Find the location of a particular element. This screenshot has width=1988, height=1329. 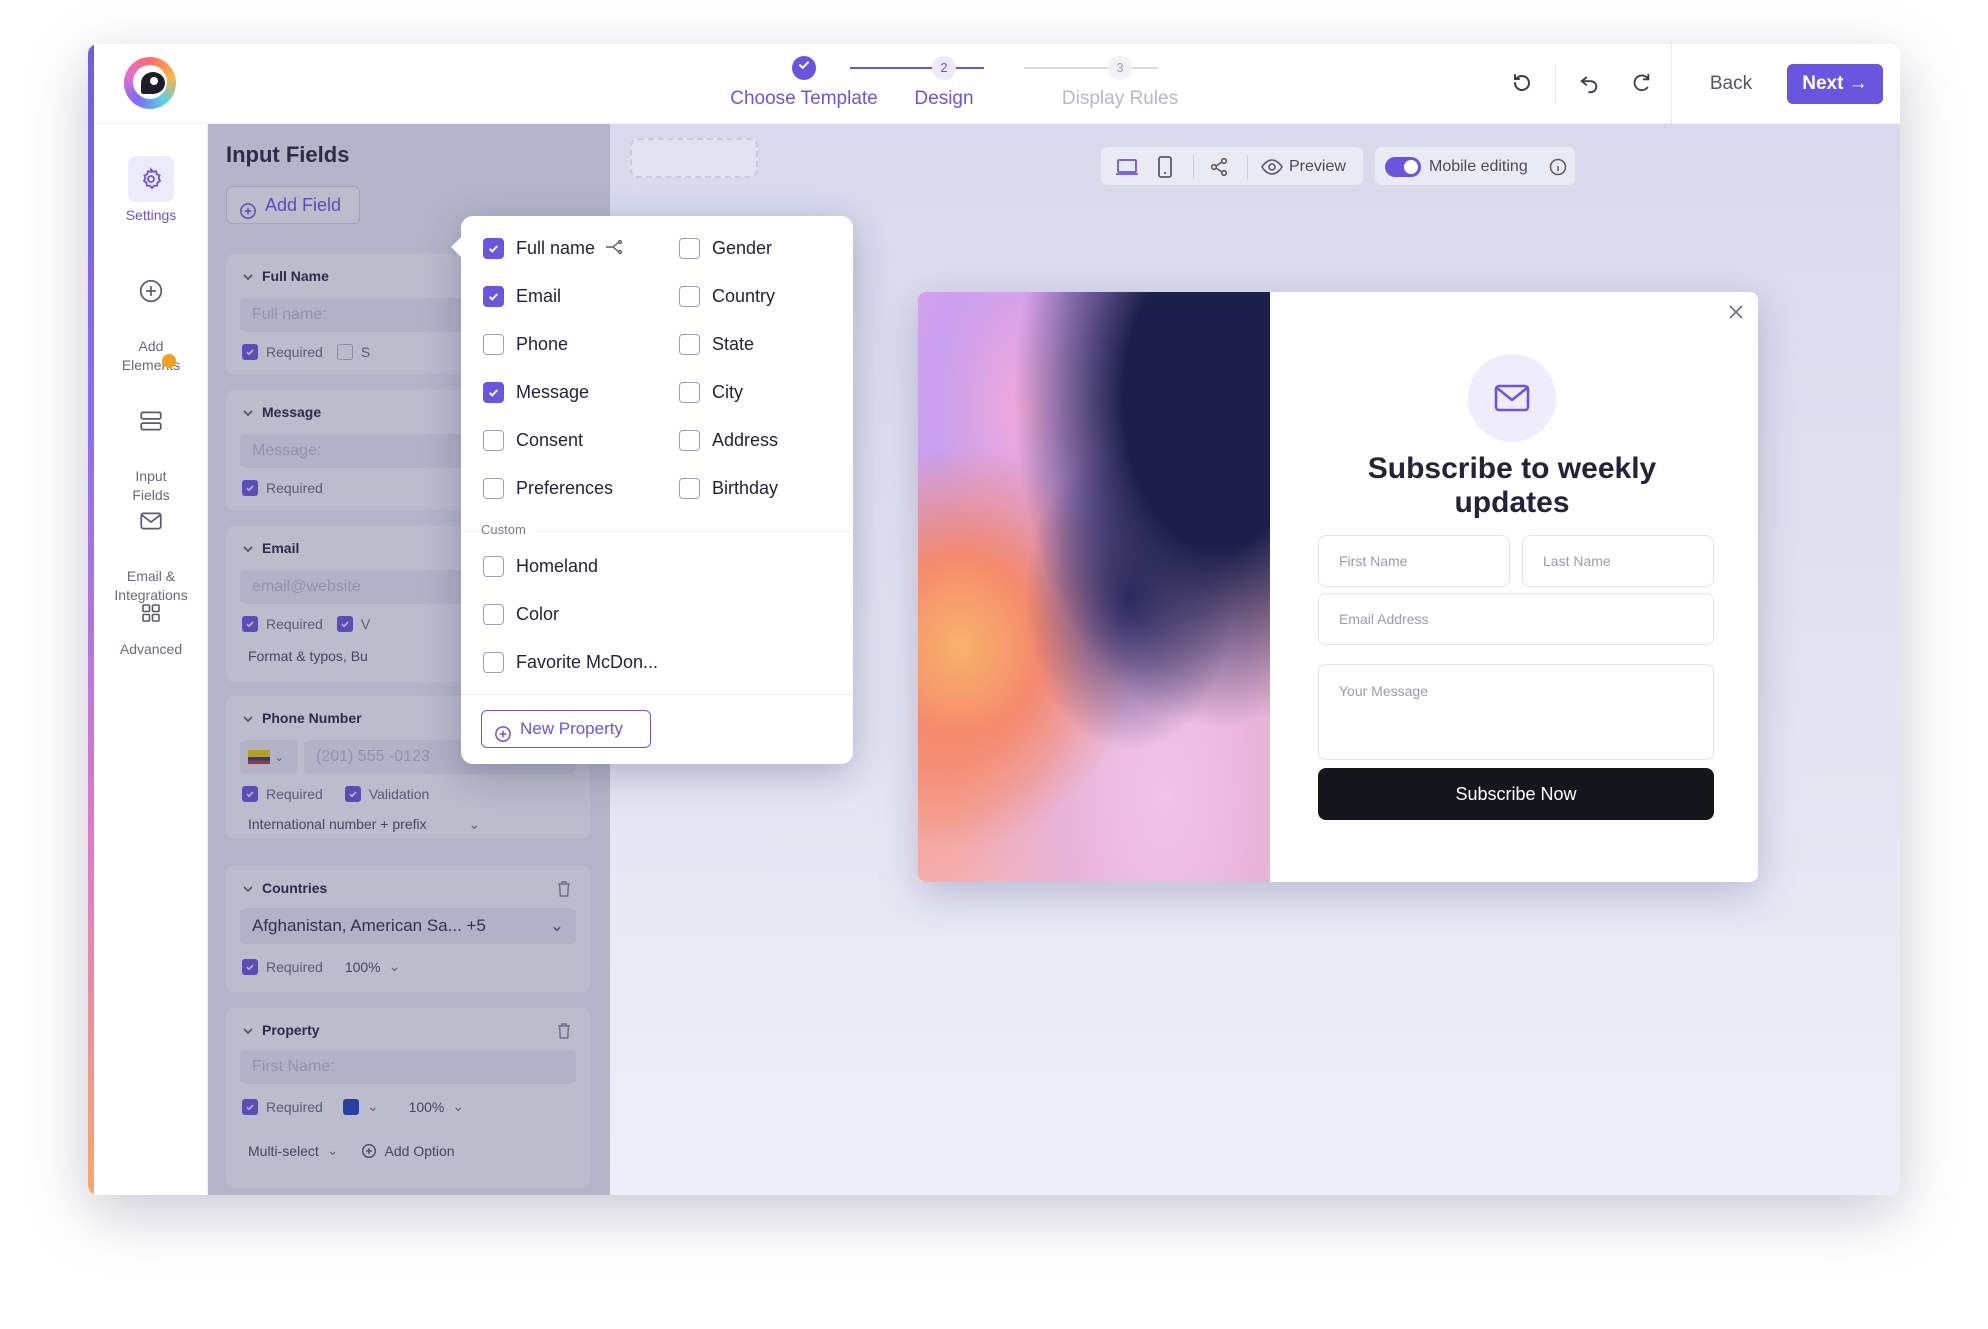

app-logo is located at coordinates (150, 83).